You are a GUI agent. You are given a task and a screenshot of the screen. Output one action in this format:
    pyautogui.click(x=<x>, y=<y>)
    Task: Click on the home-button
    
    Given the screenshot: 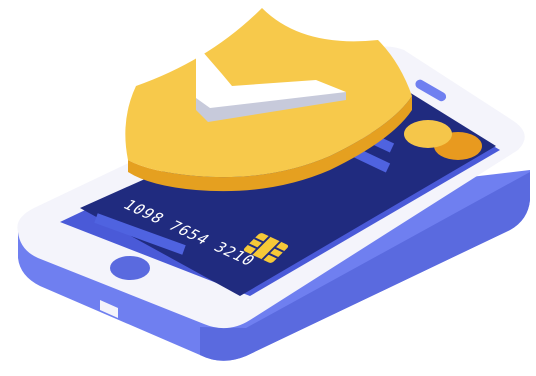 What is the action you would take?
    pyautogui.click(x=130, y=268)
    